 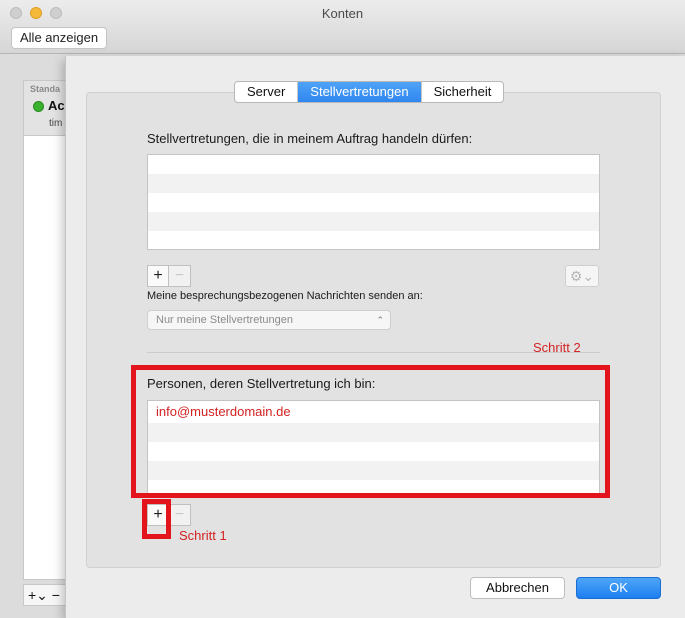 I want to click on chevron-updown-icon: ⌃, so click(x=380, y=320).